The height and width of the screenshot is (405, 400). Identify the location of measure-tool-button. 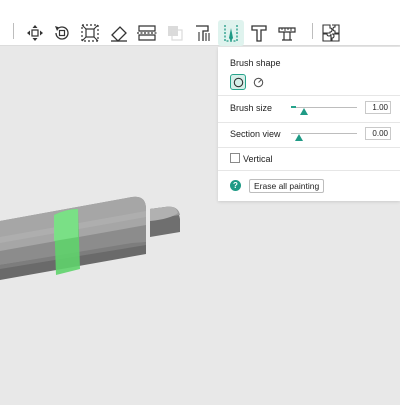
(287, 33).